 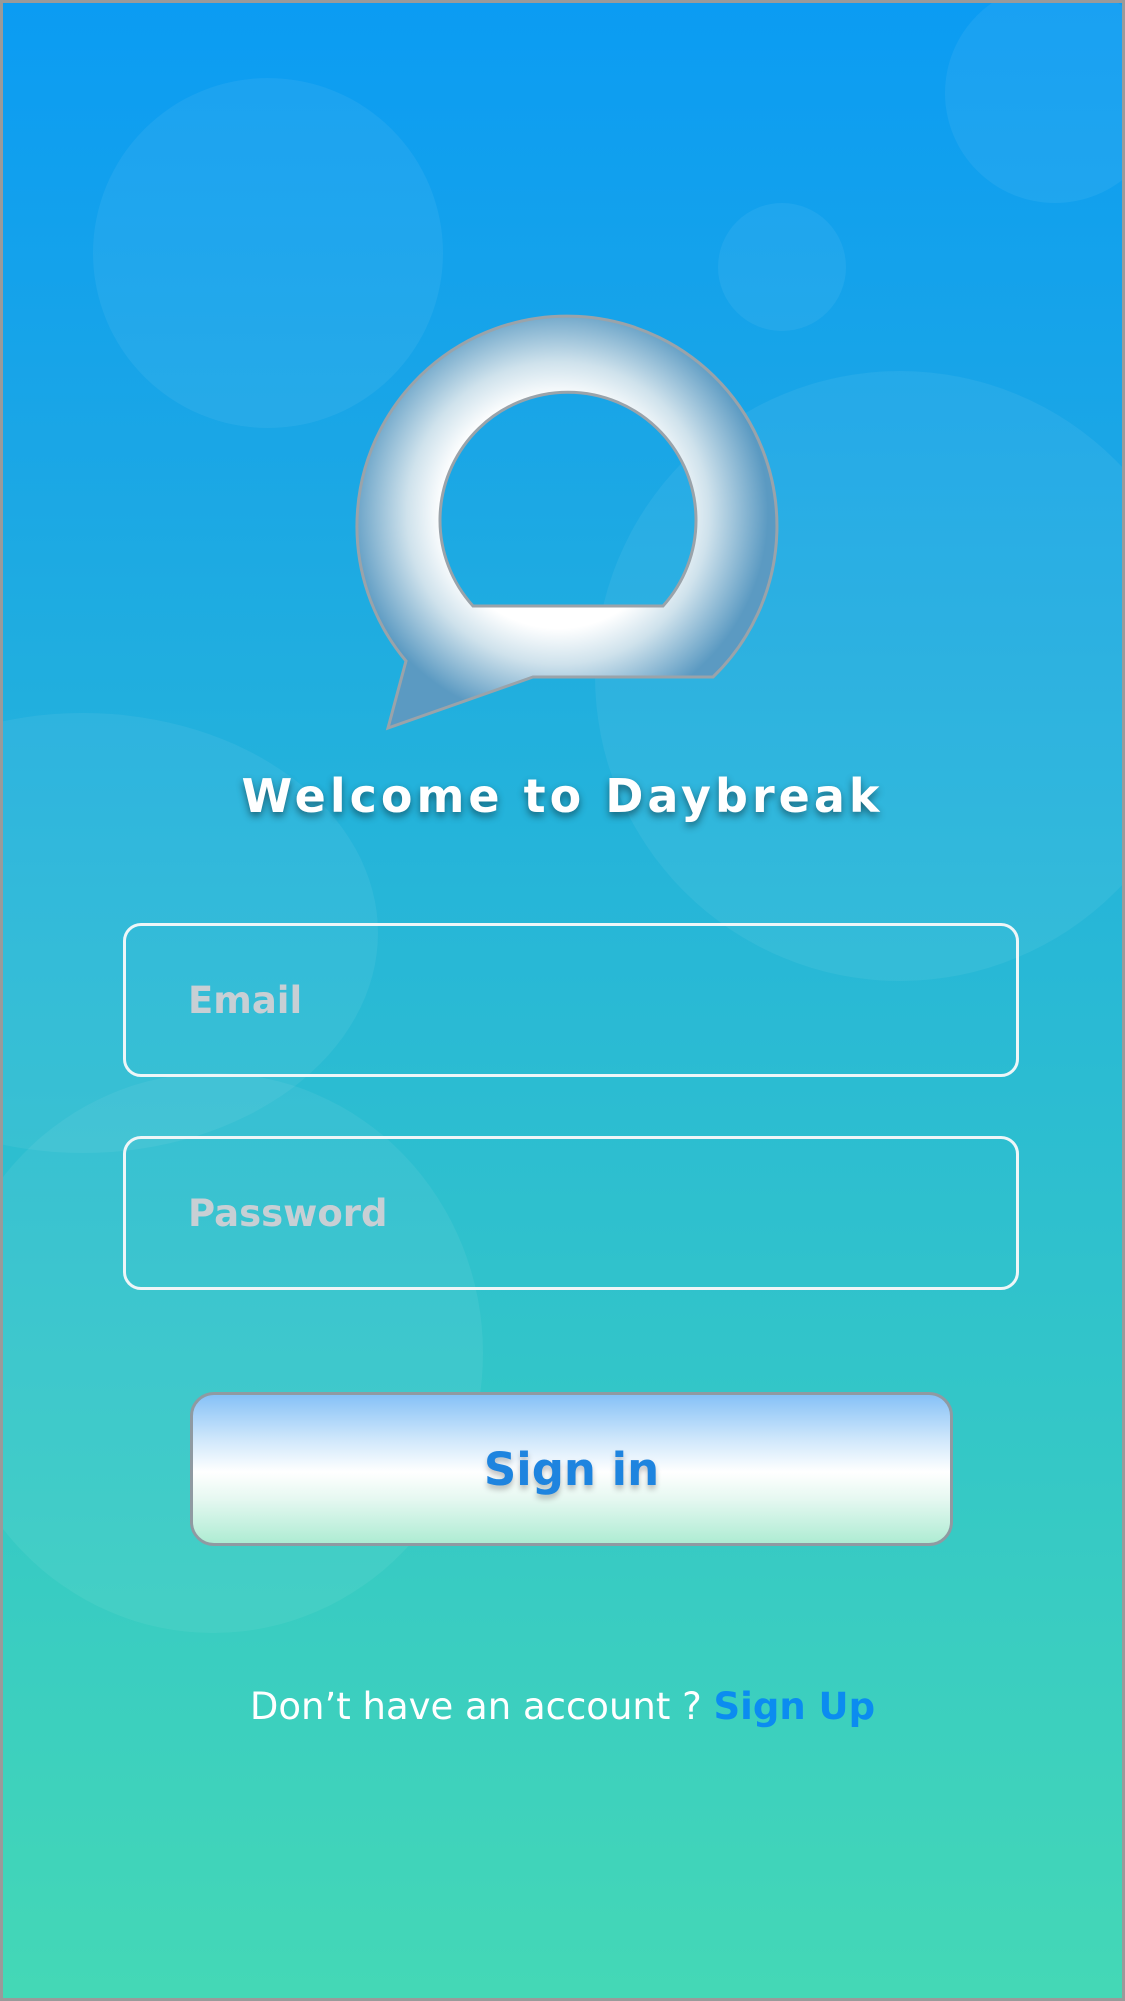 I want to click on chat-bubble-logo-icon, so click(x=567, y=522).